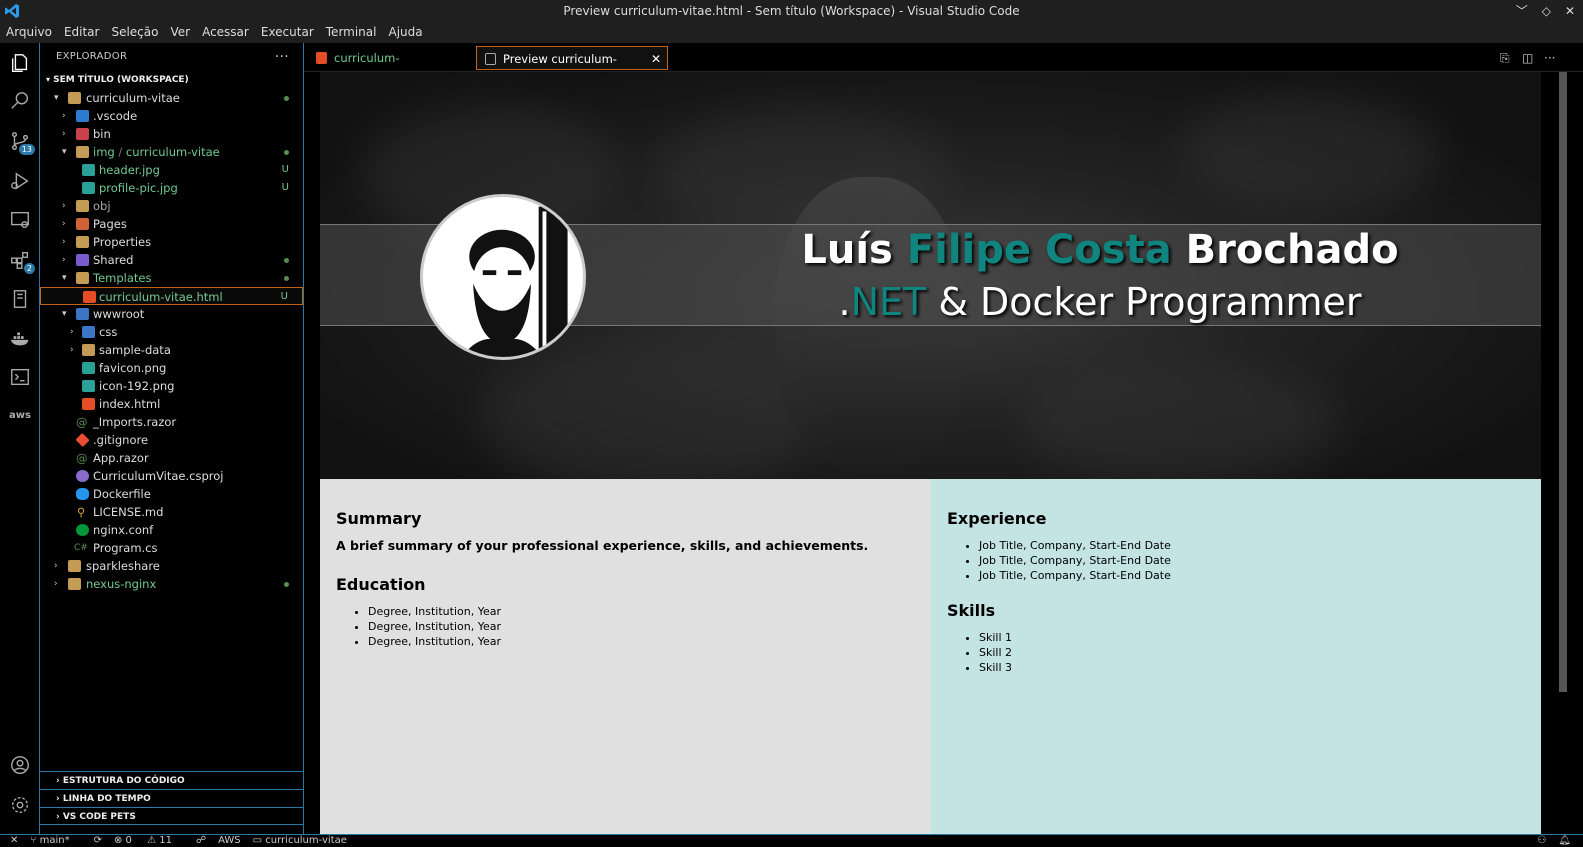 Image resolution: width=1583 pixels, height=847 pixels. What do you see at coordinates (14, 841) in the screenshot?
I see `remote-indicator-icon: ✕` at bounding box center [14, 841].